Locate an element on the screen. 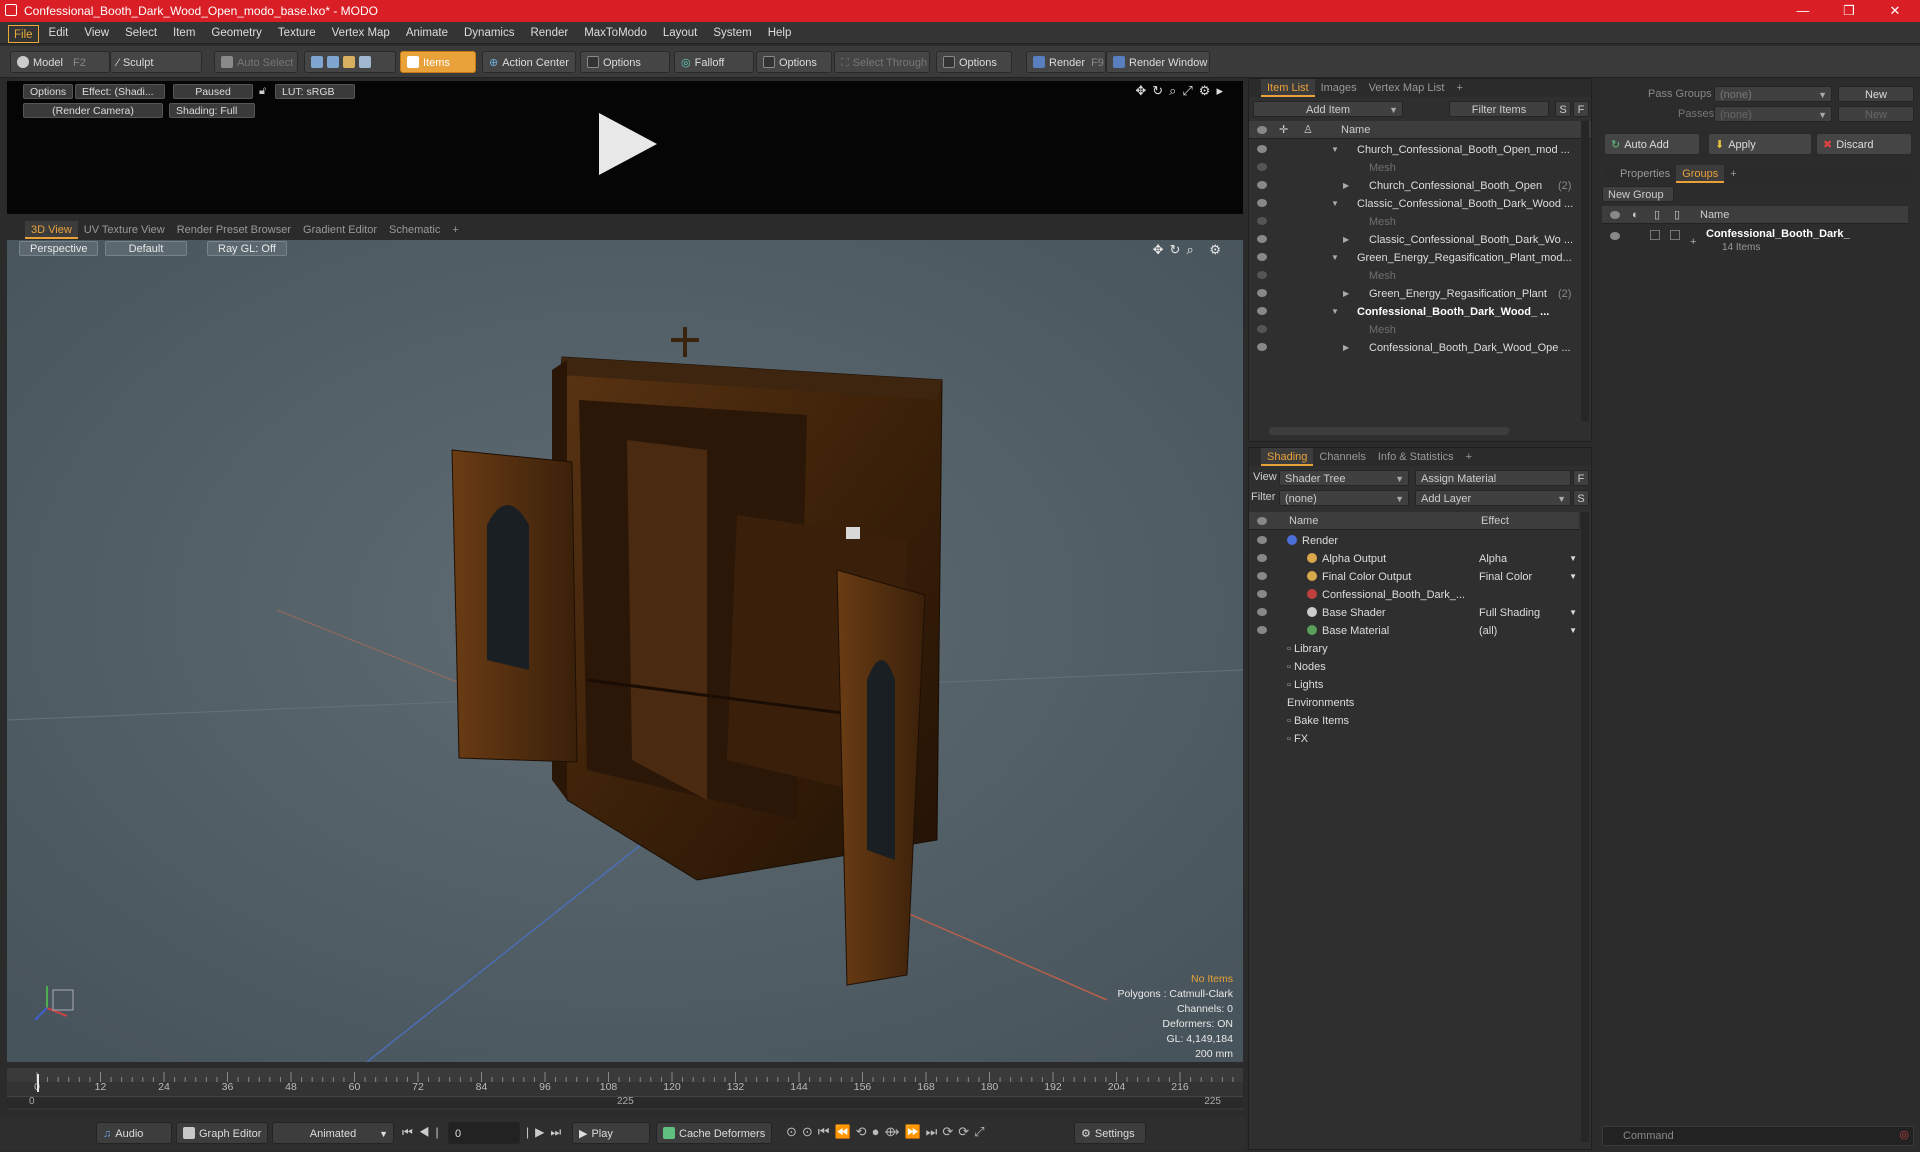 The width and height of the screenshot is (1920, 1152). shader-tree-row: Base Material (all) ▼ is located at coordinates (1414, 631).